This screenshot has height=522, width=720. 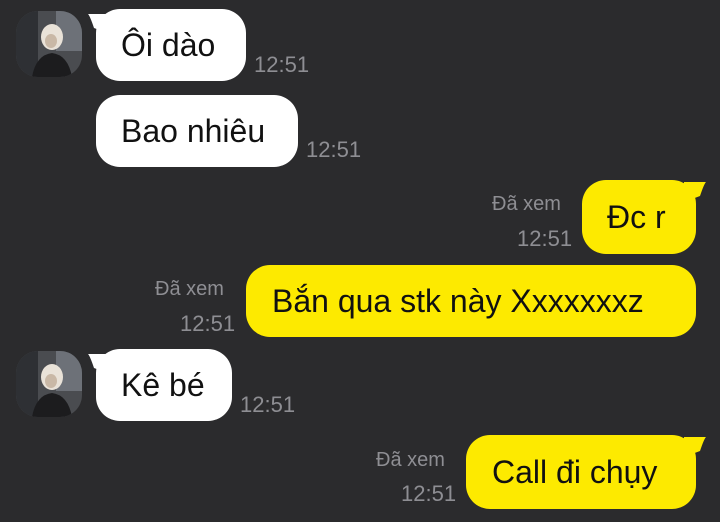 I want to click on message-bubble-incoming: Bao nhiêu, so click(x=197, y=131).